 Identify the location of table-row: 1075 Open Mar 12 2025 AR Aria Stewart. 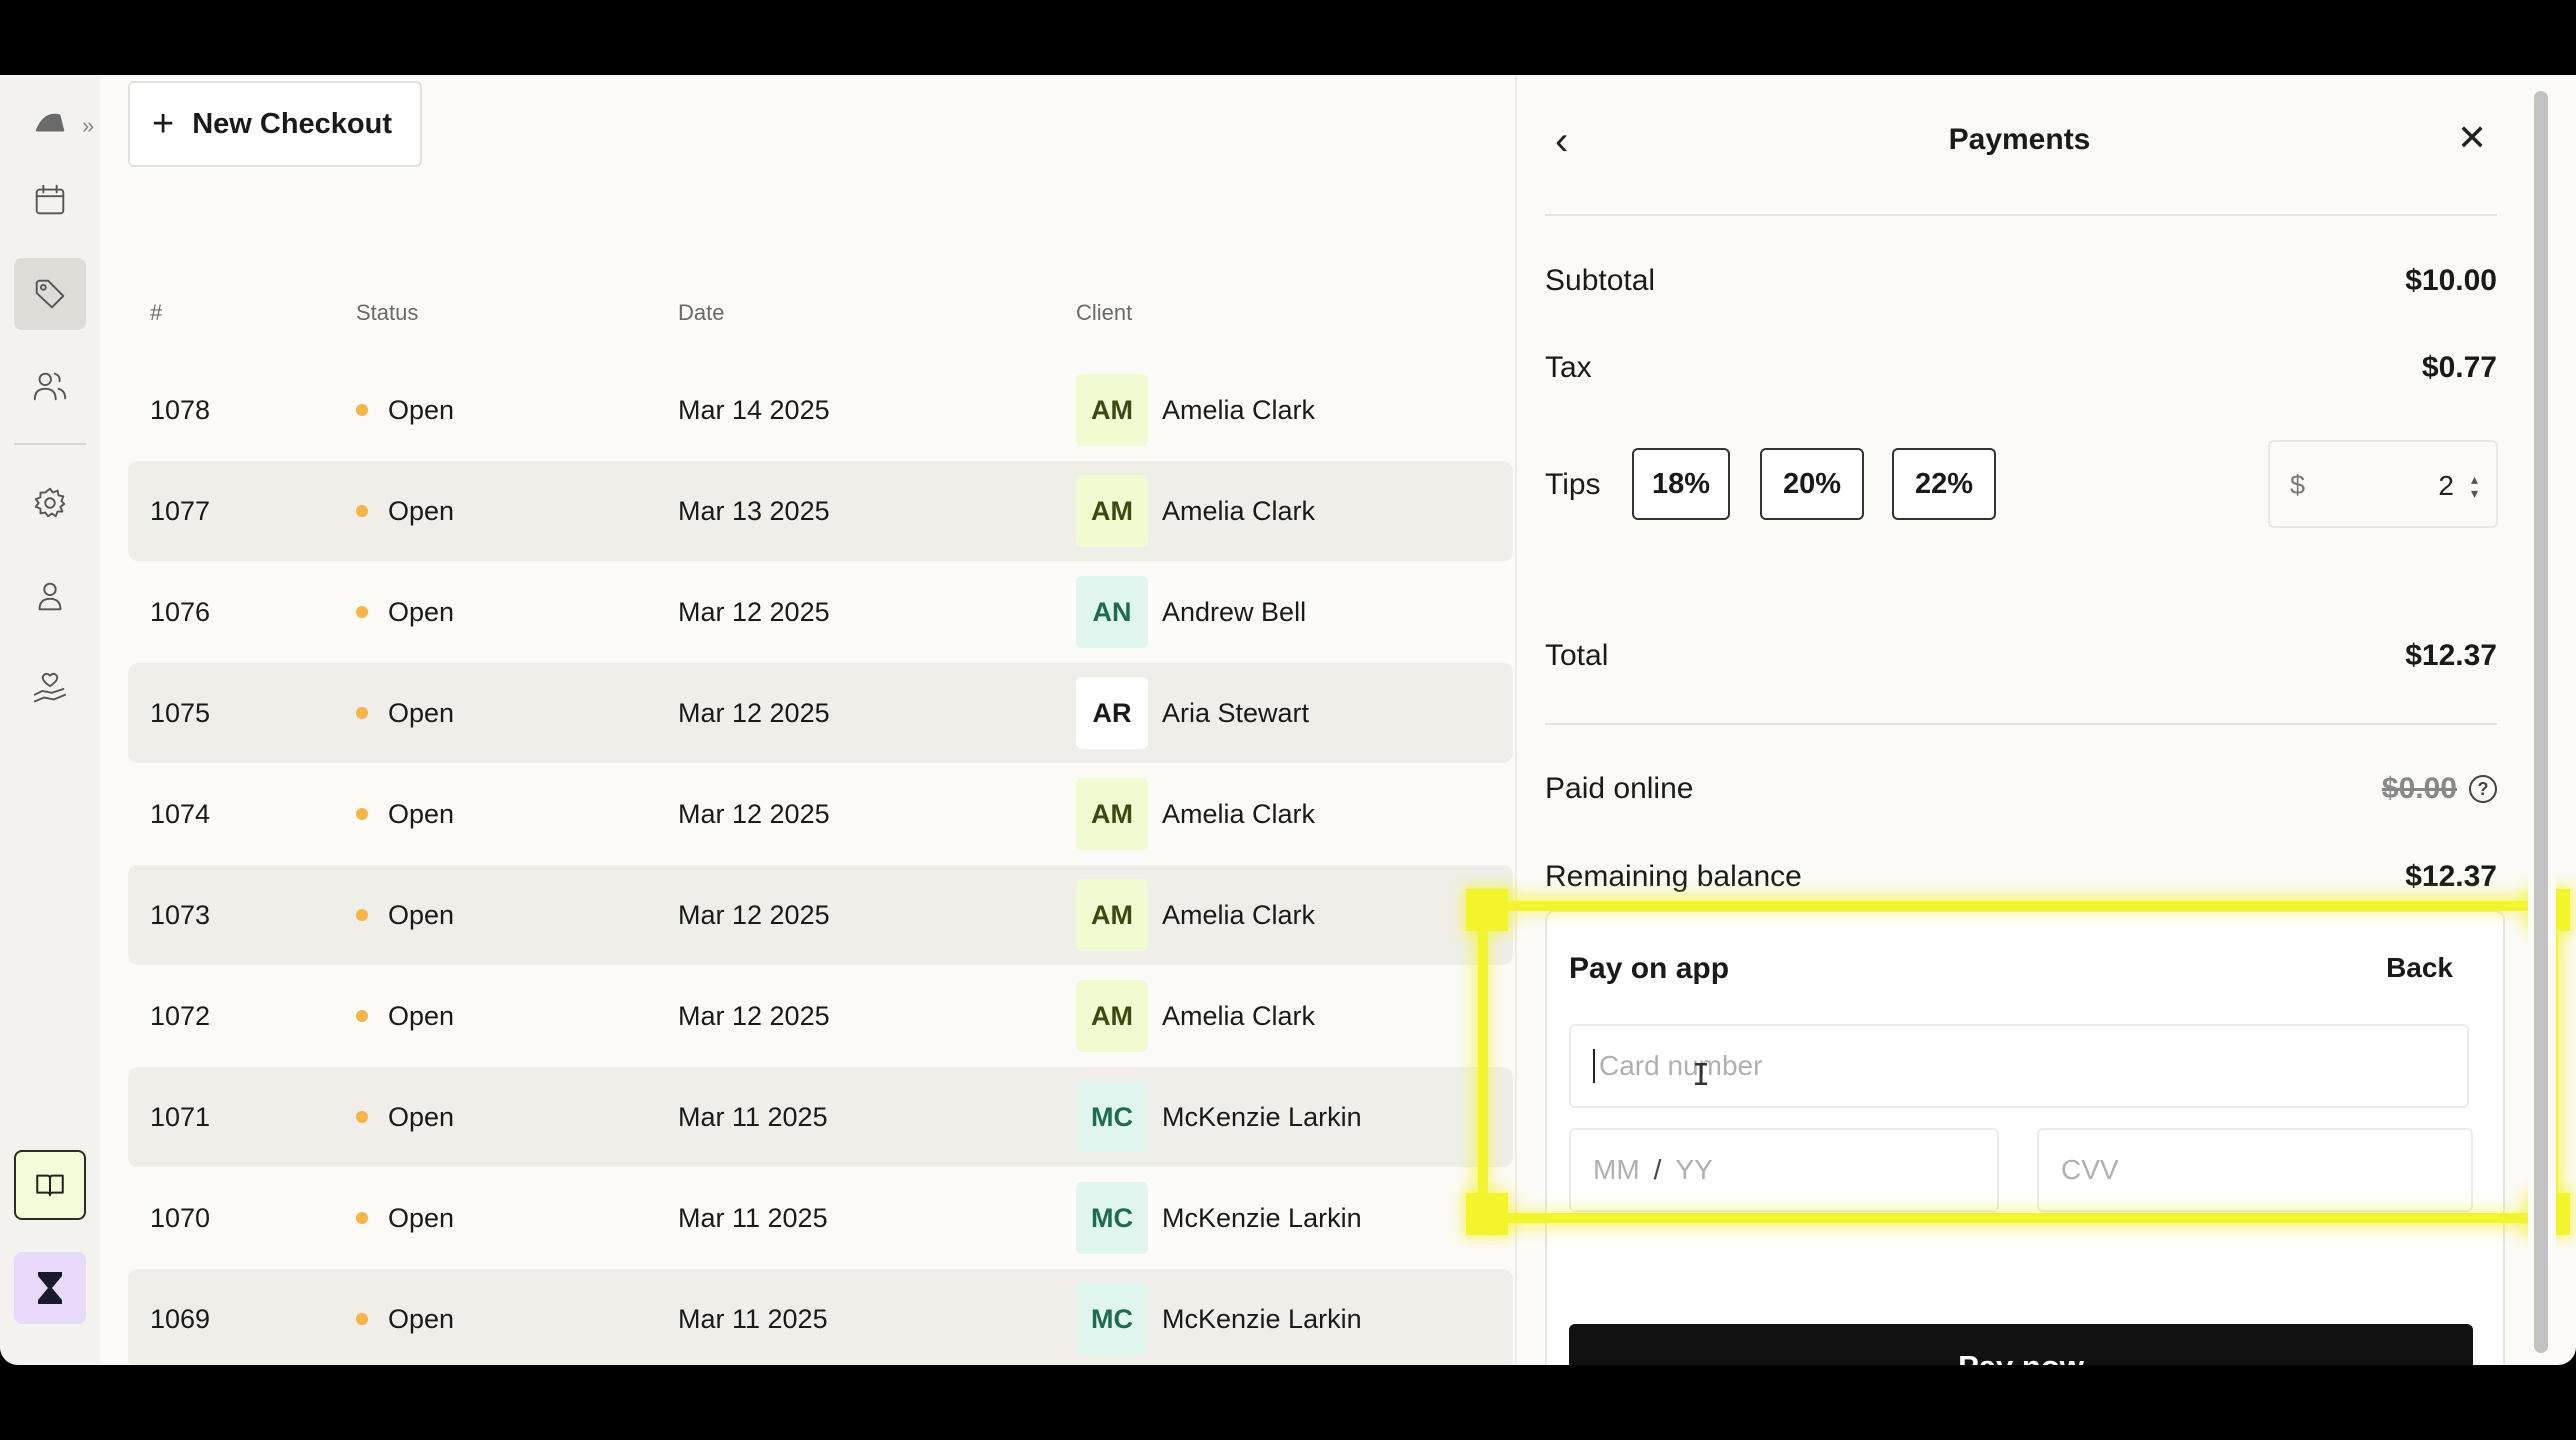
(820, 713).